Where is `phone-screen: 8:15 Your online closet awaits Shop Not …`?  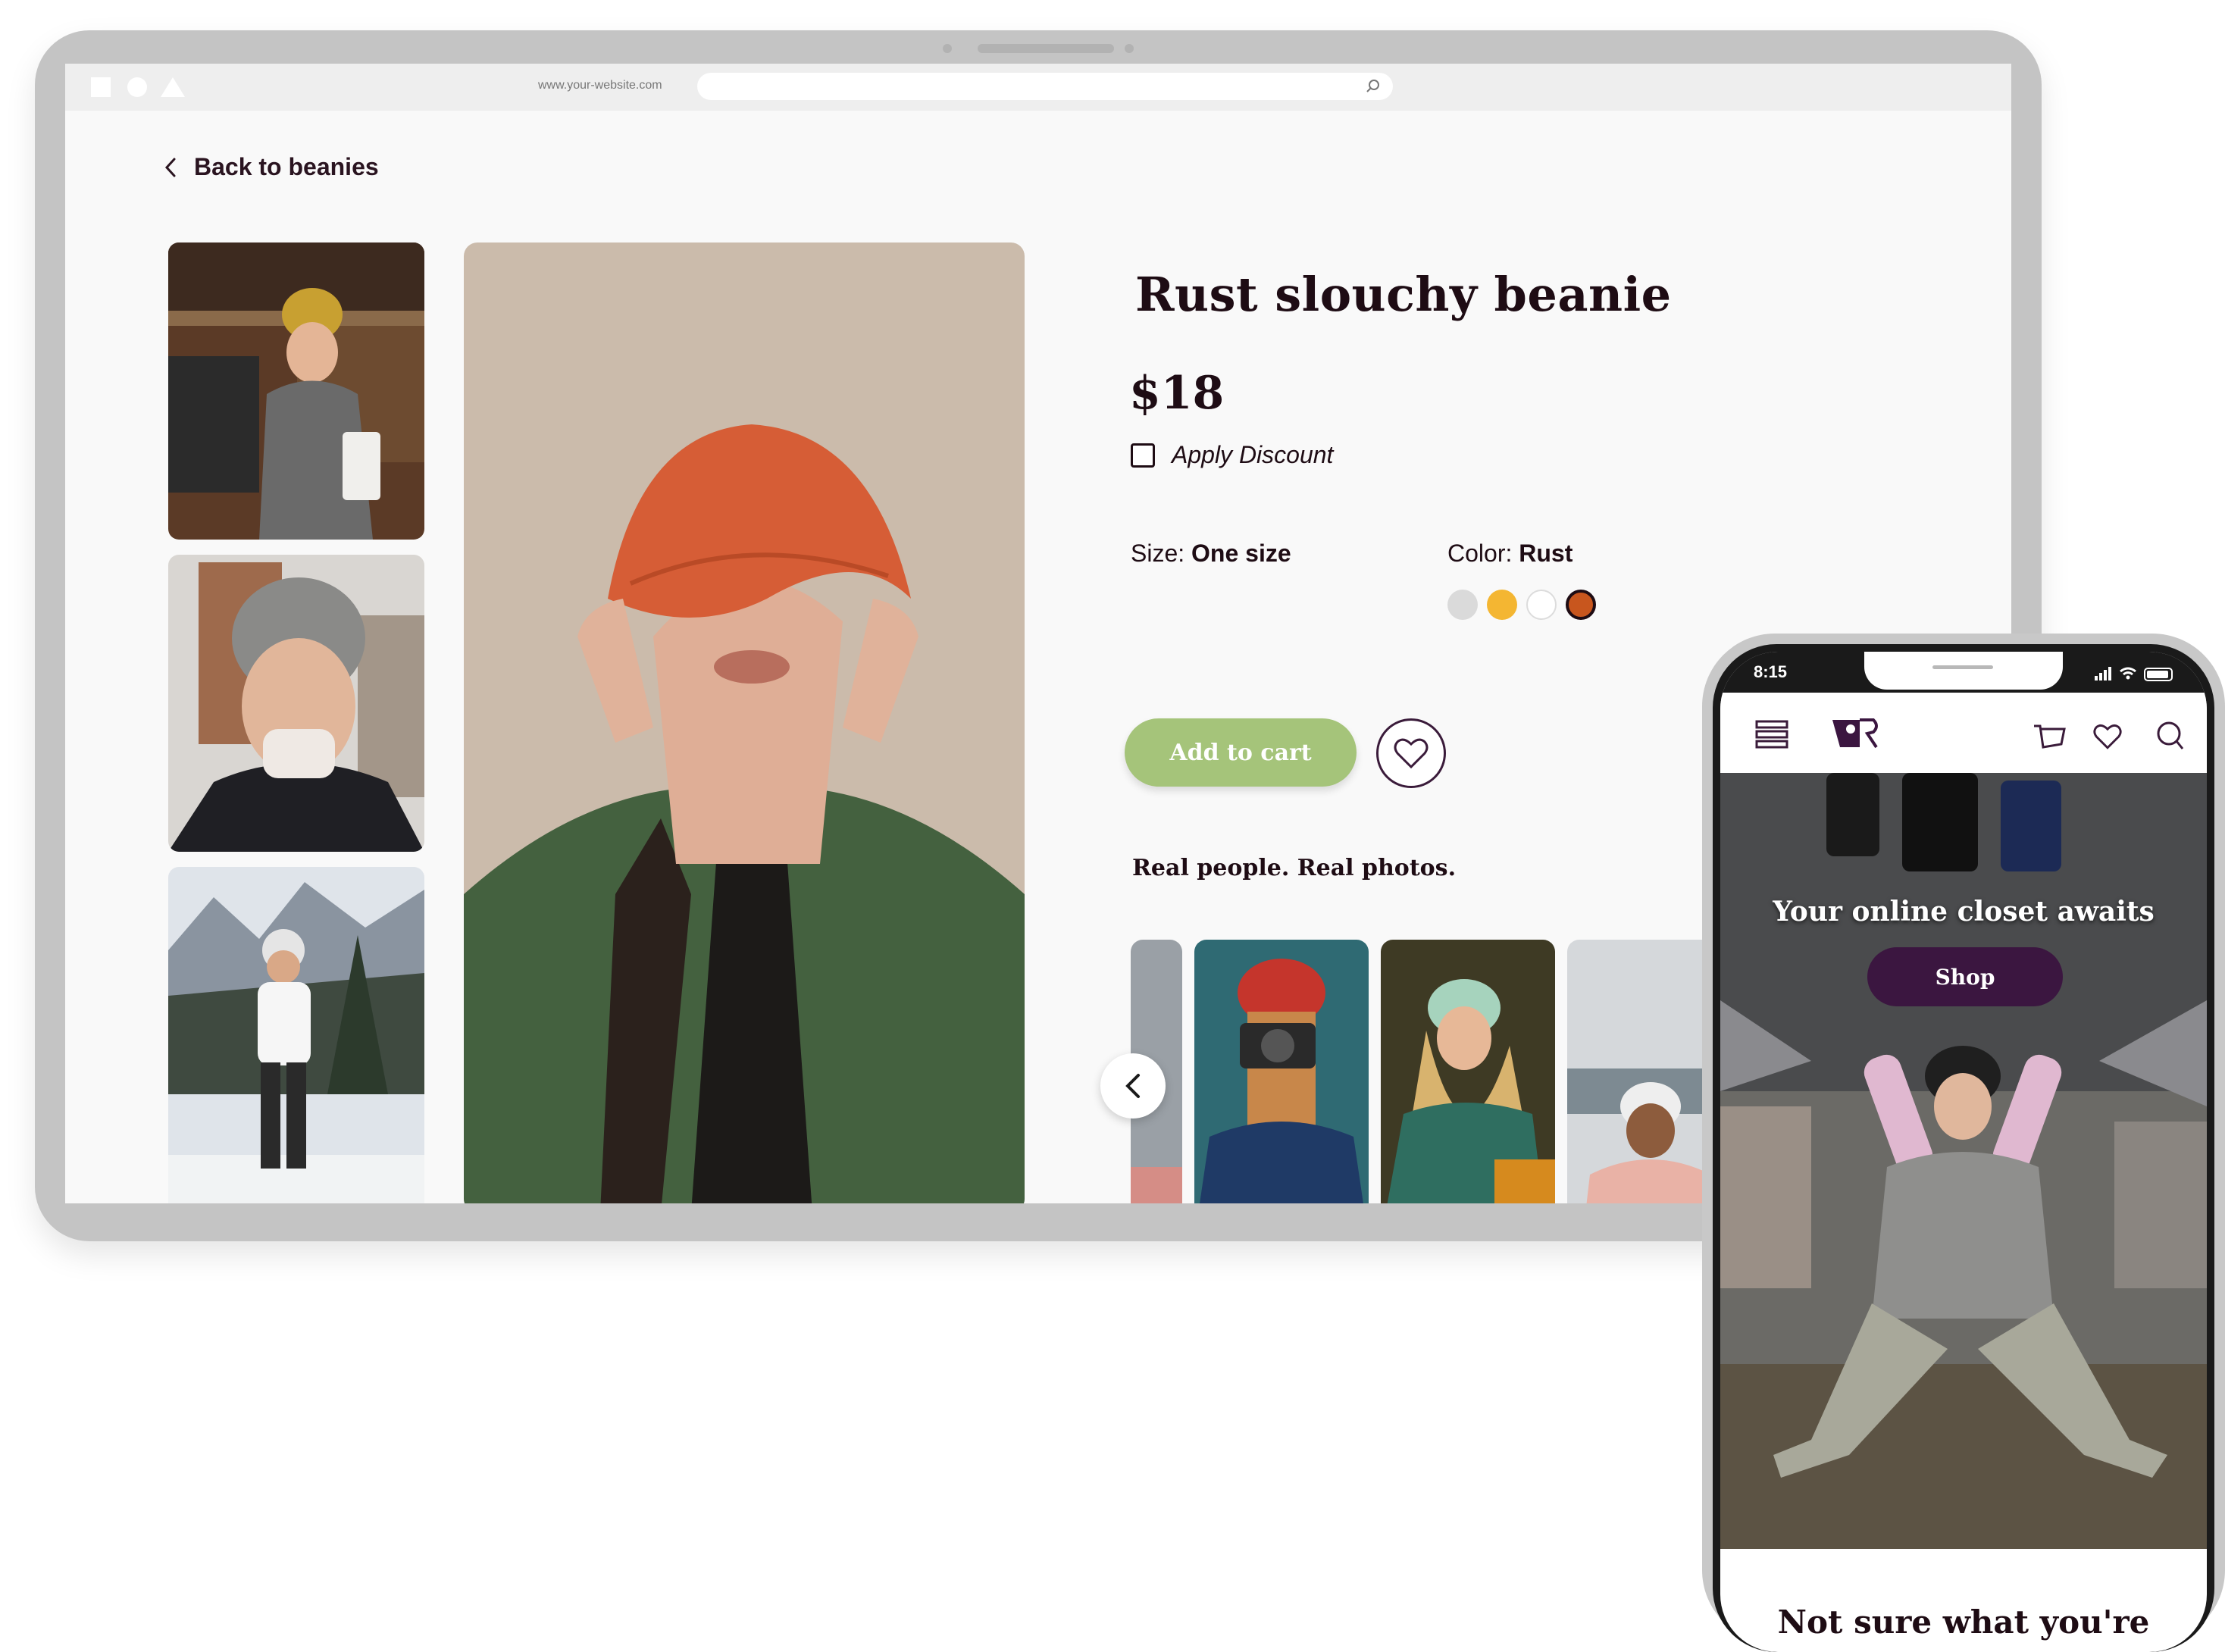
phone-screen: 8:15 Your online closet awaits Shop Not … is located at coordinates (1963, 1152).